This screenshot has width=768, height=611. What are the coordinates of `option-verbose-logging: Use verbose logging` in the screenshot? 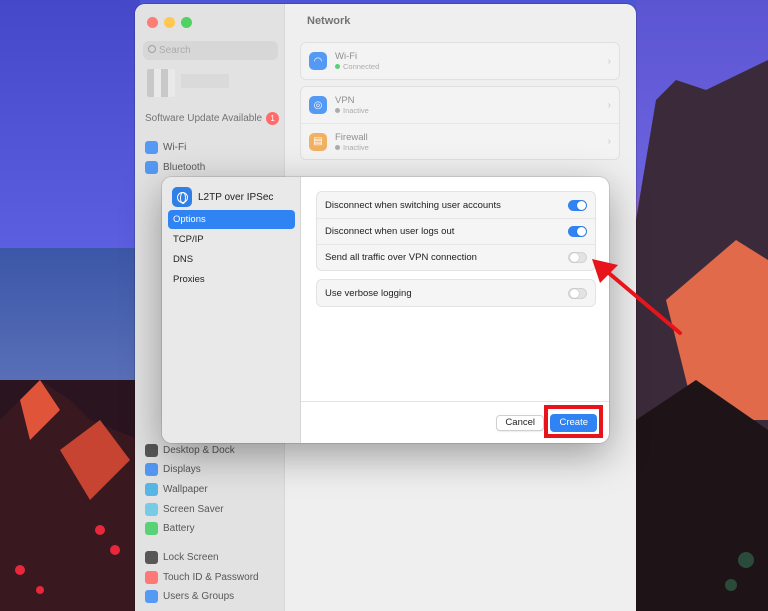 It's located at (456, 293).